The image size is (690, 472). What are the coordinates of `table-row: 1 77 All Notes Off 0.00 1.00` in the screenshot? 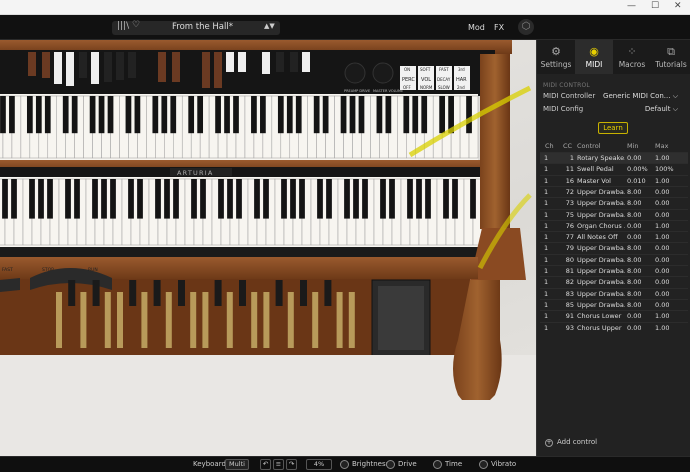 It's located at (614, 236).